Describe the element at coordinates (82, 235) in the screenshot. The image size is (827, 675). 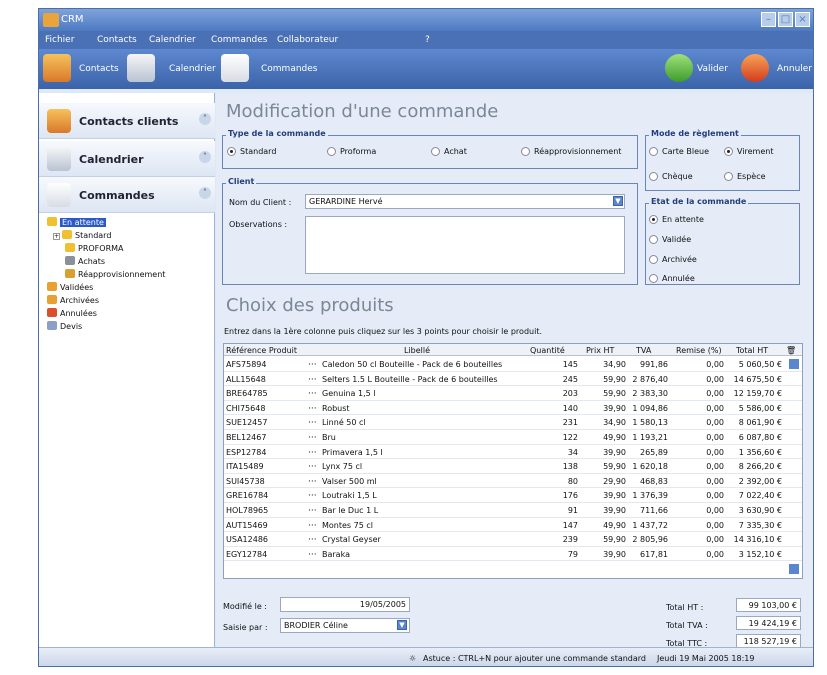
I see `tree-item-standard: + Standard` at that location.